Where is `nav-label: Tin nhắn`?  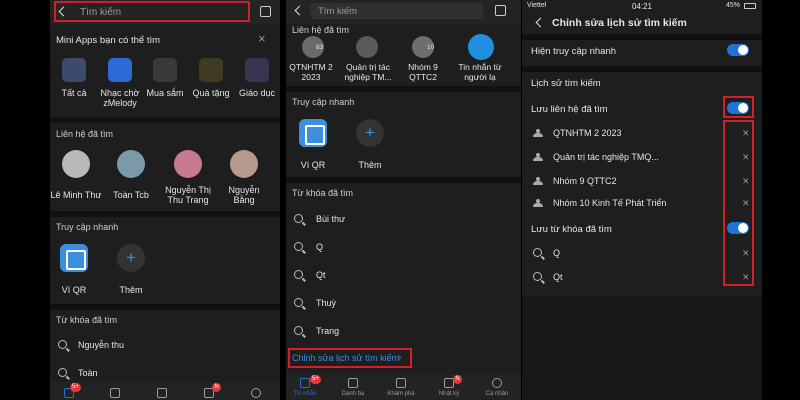
nav-label: Tin nhắn is located at coordinates (305, 394).